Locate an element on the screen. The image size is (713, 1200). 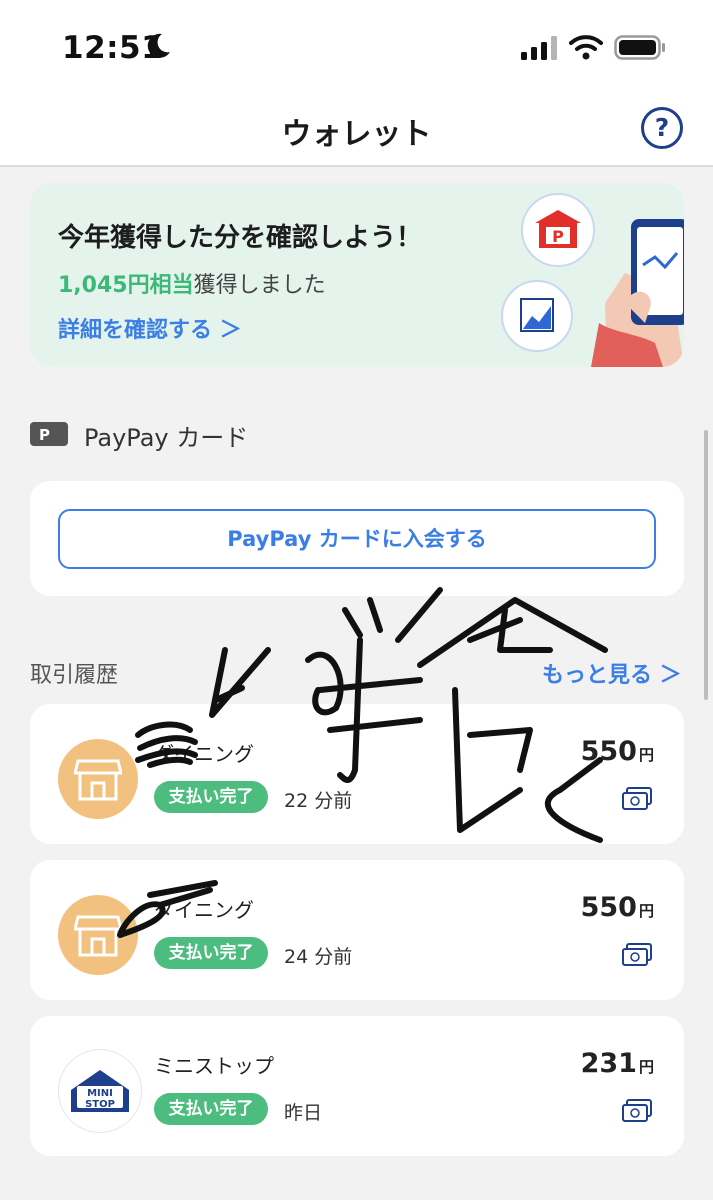
banner-title: 今年獲得した分を確認しよう！ is located at coordinates (240, 238).